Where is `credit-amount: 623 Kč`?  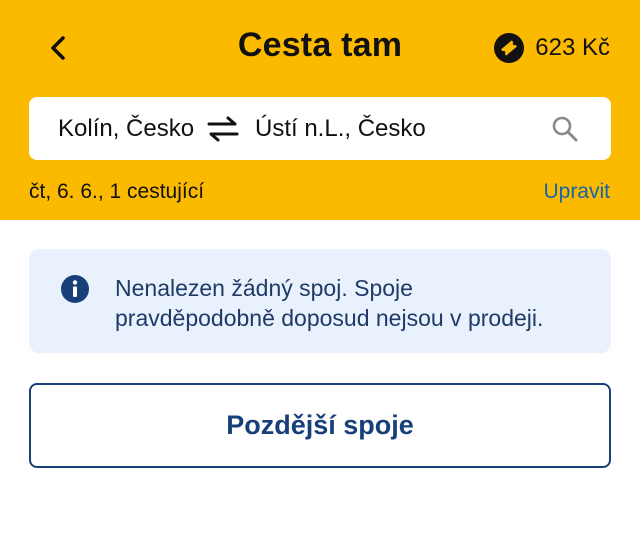
credit-amount: 623 Kč is located at coordinates (572, 47).